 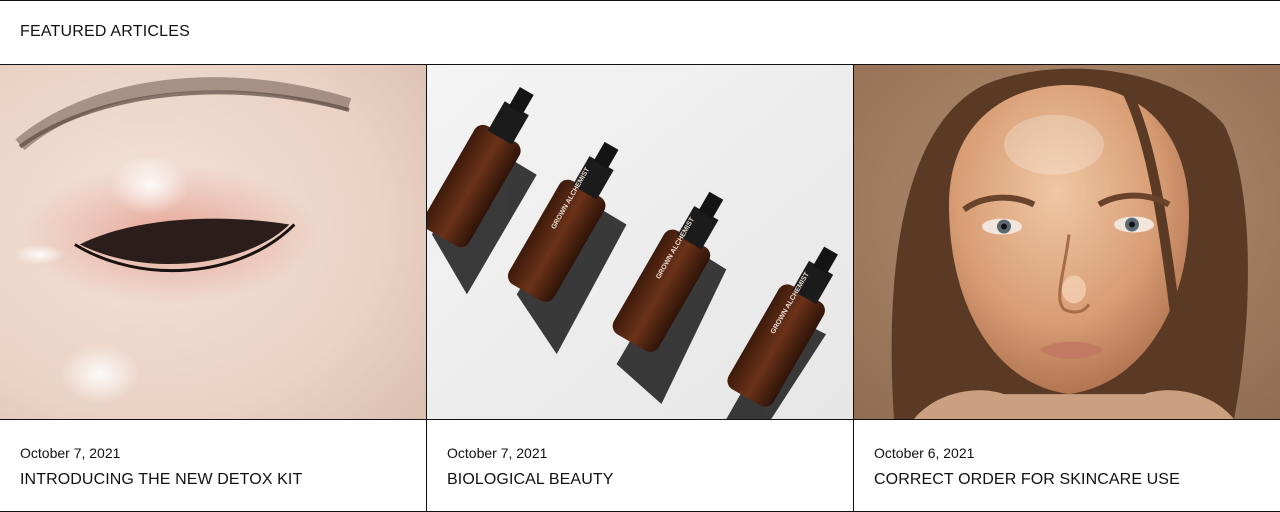 I want to click on article-title-link: BIOLOGICAL BEAUTY, so click(x=530, y=480).